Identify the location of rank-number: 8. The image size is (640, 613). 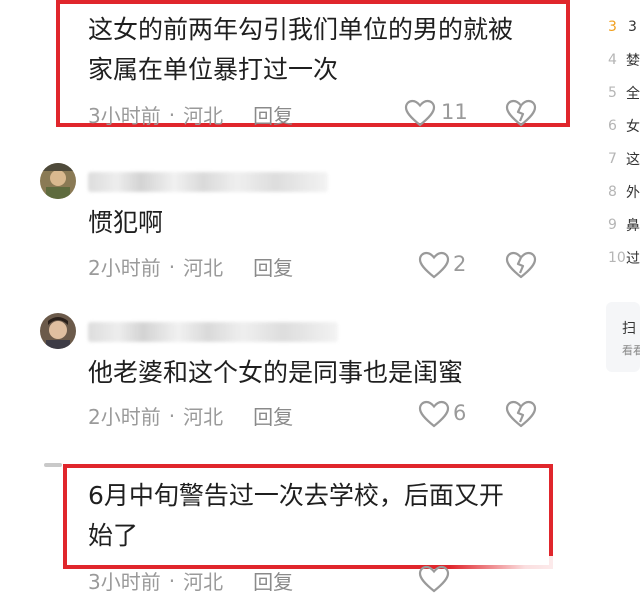
(612, 191).